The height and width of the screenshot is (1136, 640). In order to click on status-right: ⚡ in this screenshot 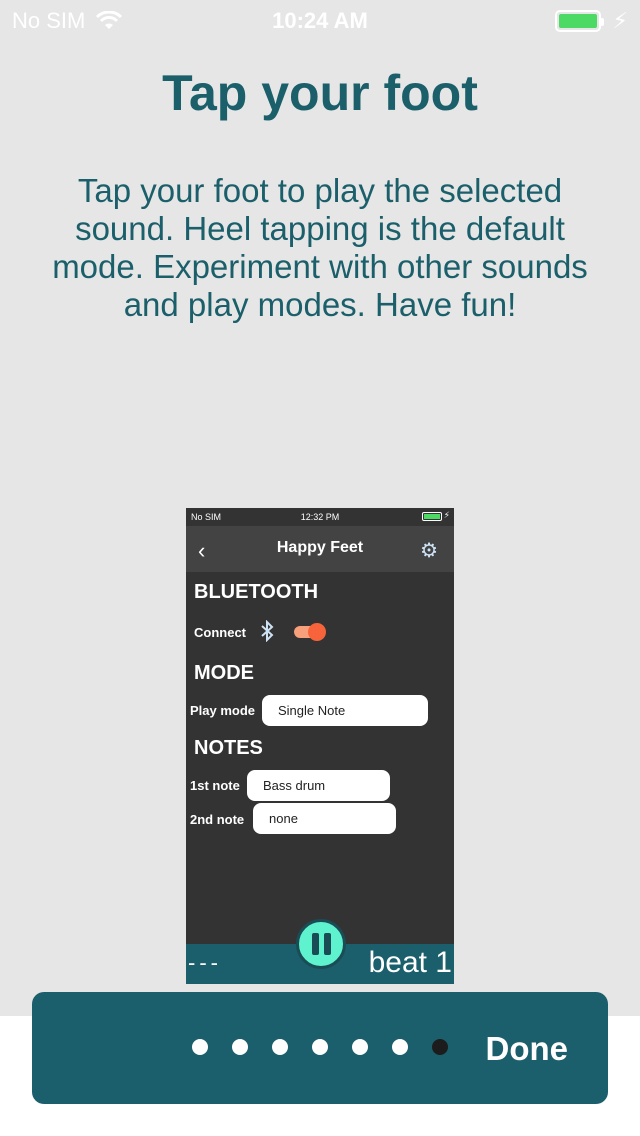, I will do `click(591, 21)`.